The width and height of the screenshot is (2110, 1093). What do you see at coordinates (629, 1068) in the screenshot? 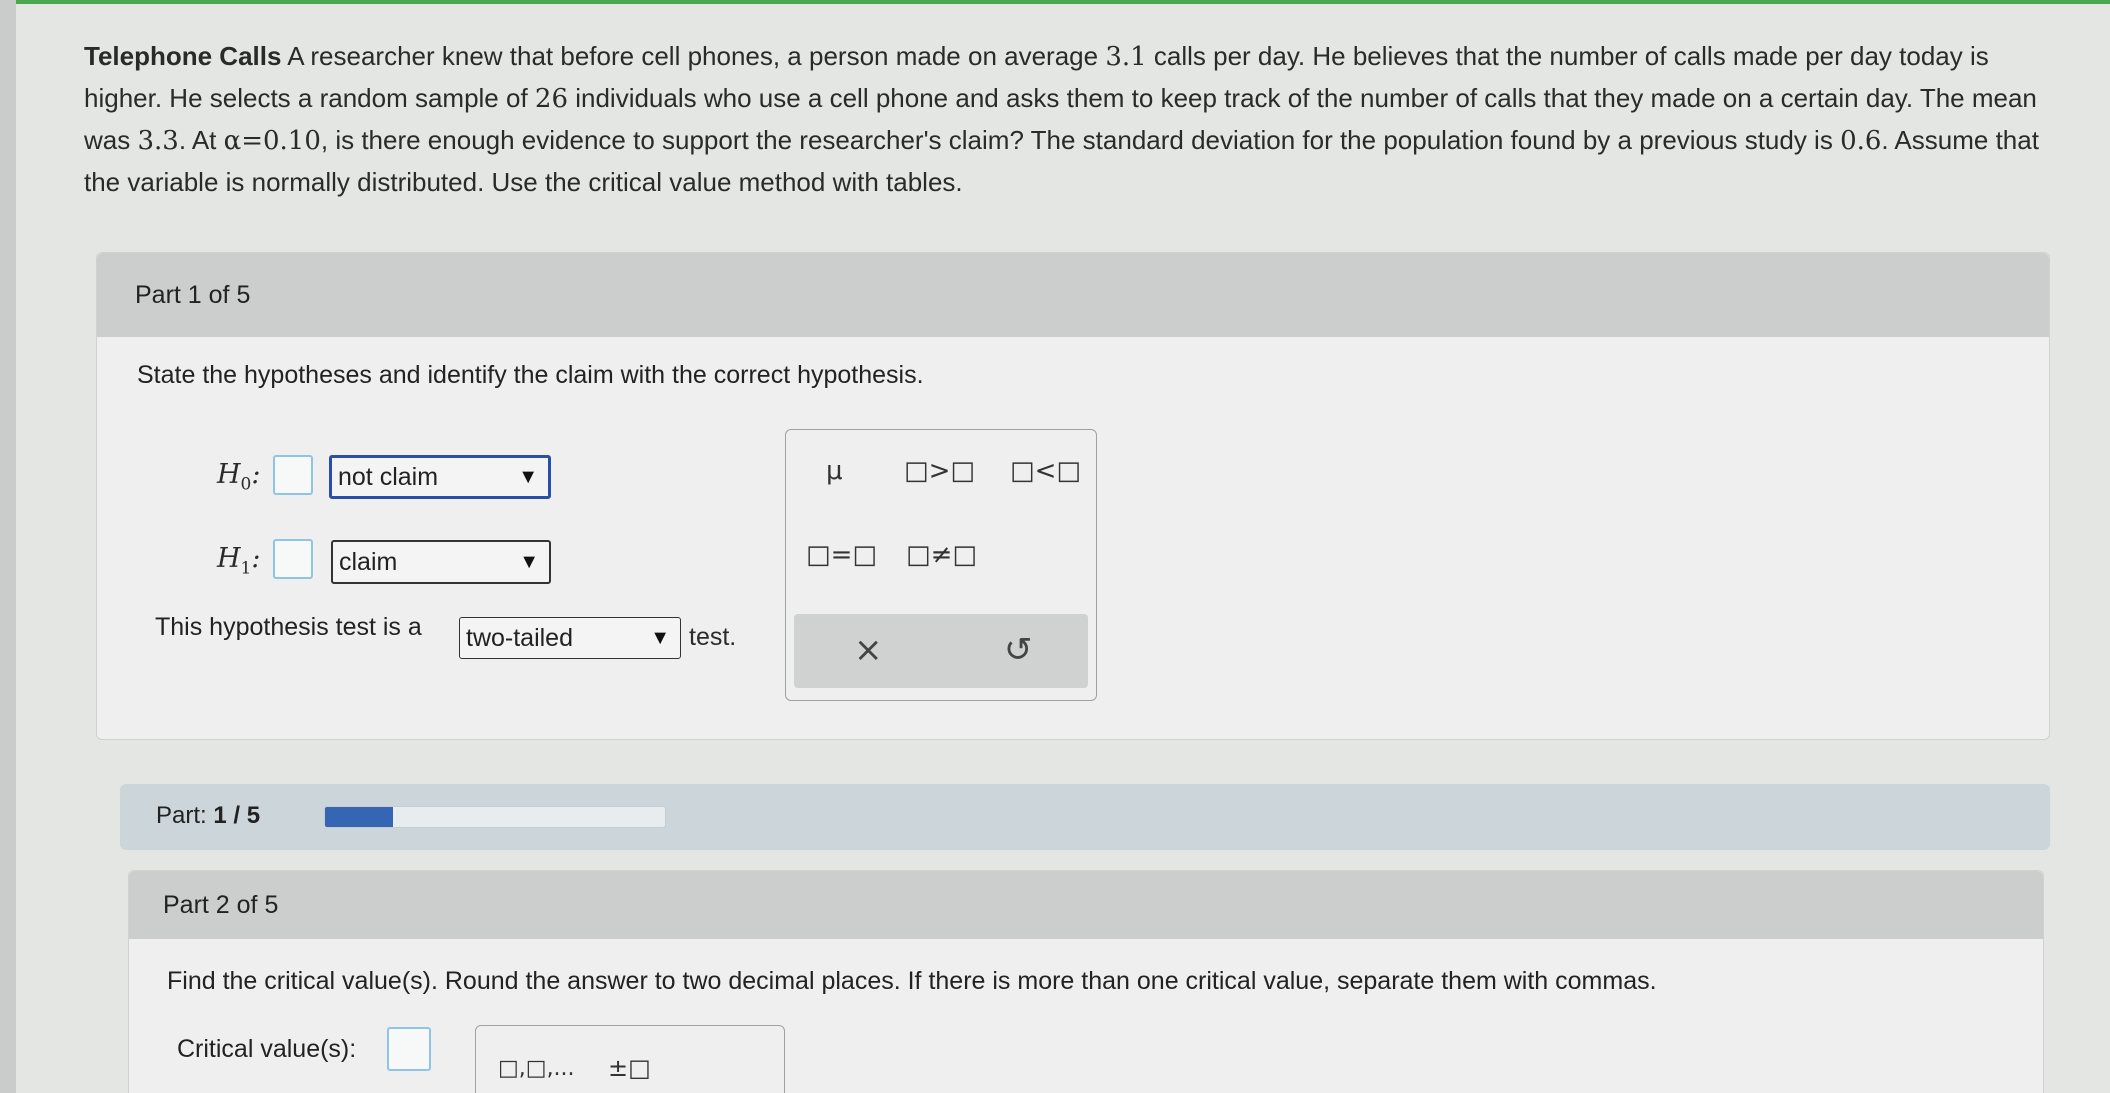
I see `plus-minus-button: ±□` at bounding box center [629, 1068].